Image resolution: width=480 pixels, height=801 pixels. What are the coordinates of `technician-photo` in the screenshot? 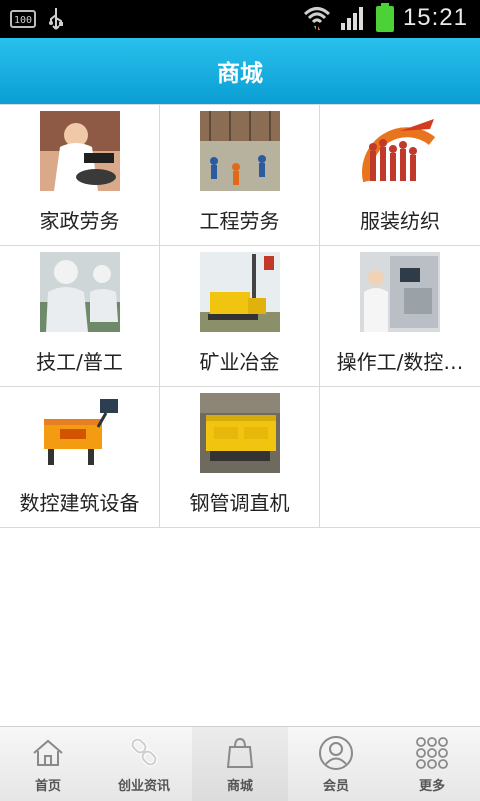 It's located at (80, 292).